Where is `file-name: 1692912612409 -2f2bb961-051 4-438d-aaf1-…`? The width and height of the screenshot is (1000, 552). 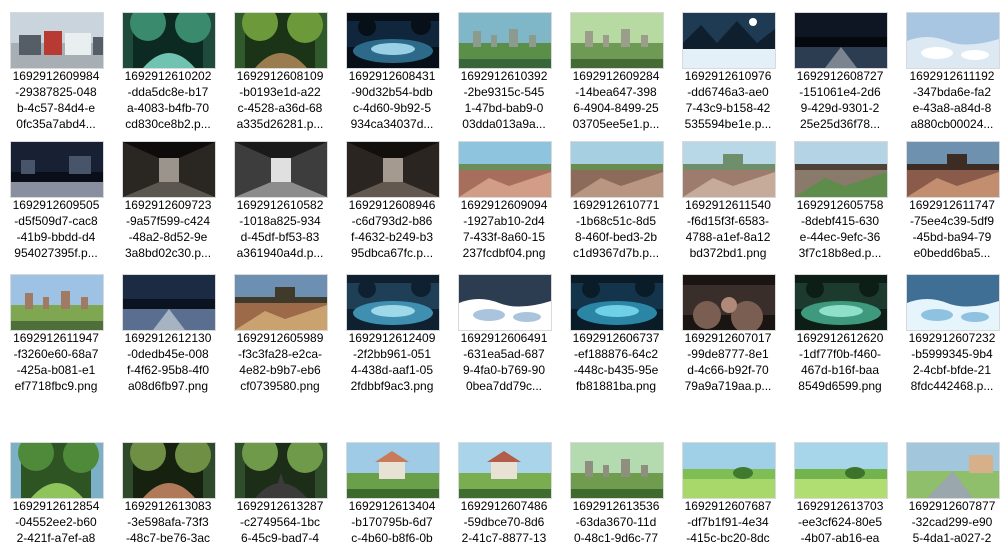
file-name: 1692912612409 -2f2bb961-051 4-438d-aaf1-… is located at coordinates (392, 362).